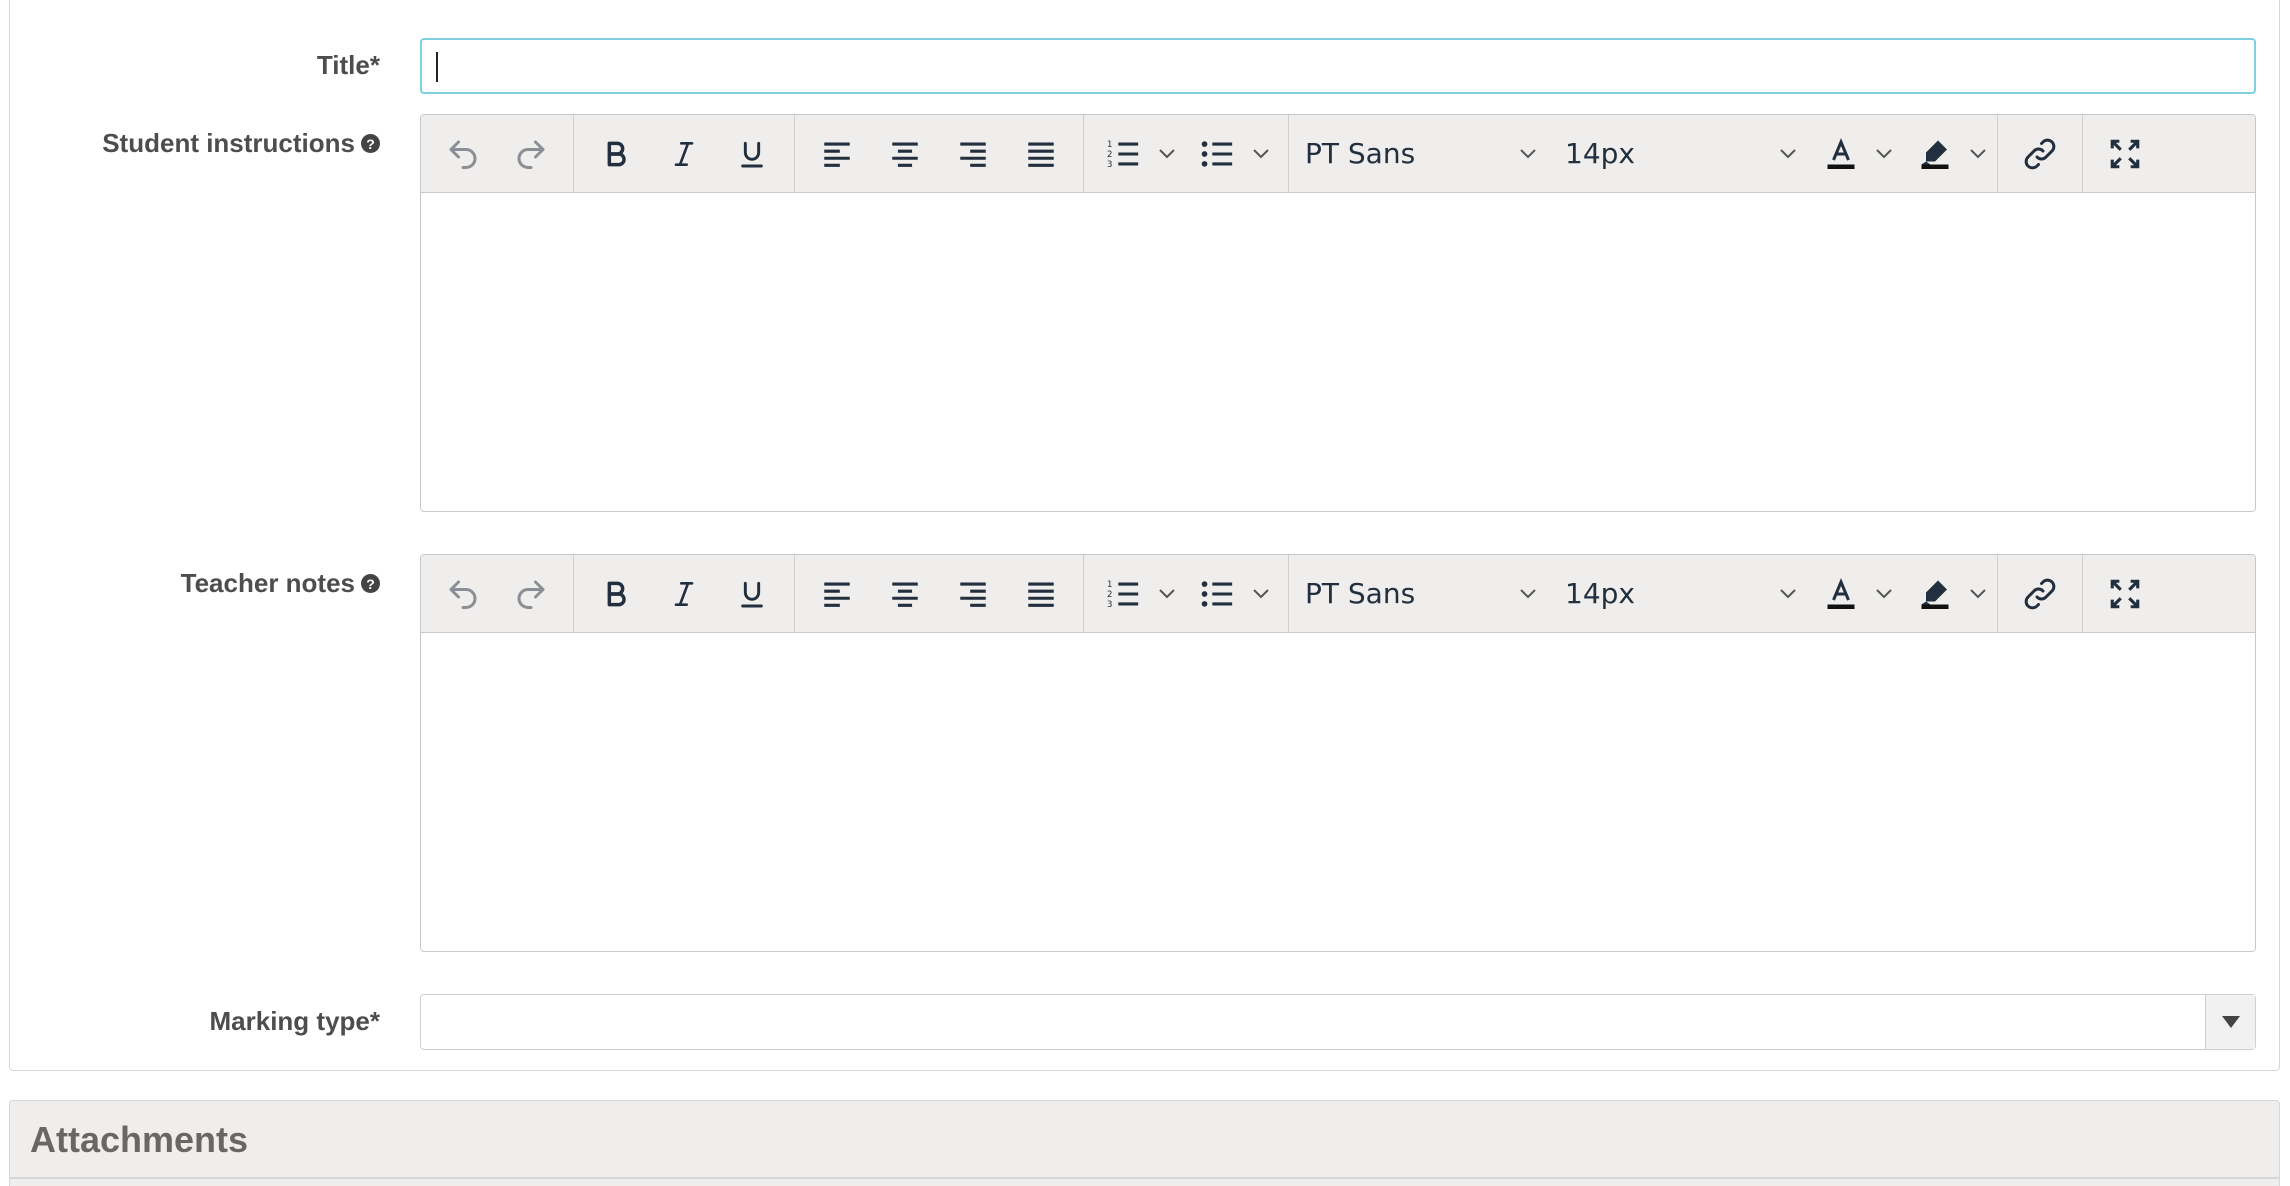 This screenshot has height=1186, width=2290. I want to click on student-instructions-label-text: Student instructions, so click(228, 143).